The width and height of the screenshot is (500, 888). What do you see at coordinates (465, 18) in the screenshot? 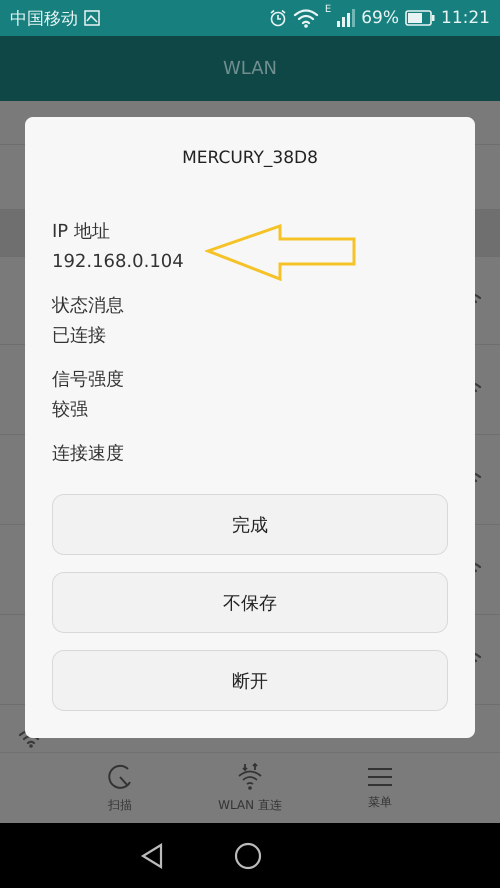
I see `clock-time: 11:21` at bounding box center [465, 18].